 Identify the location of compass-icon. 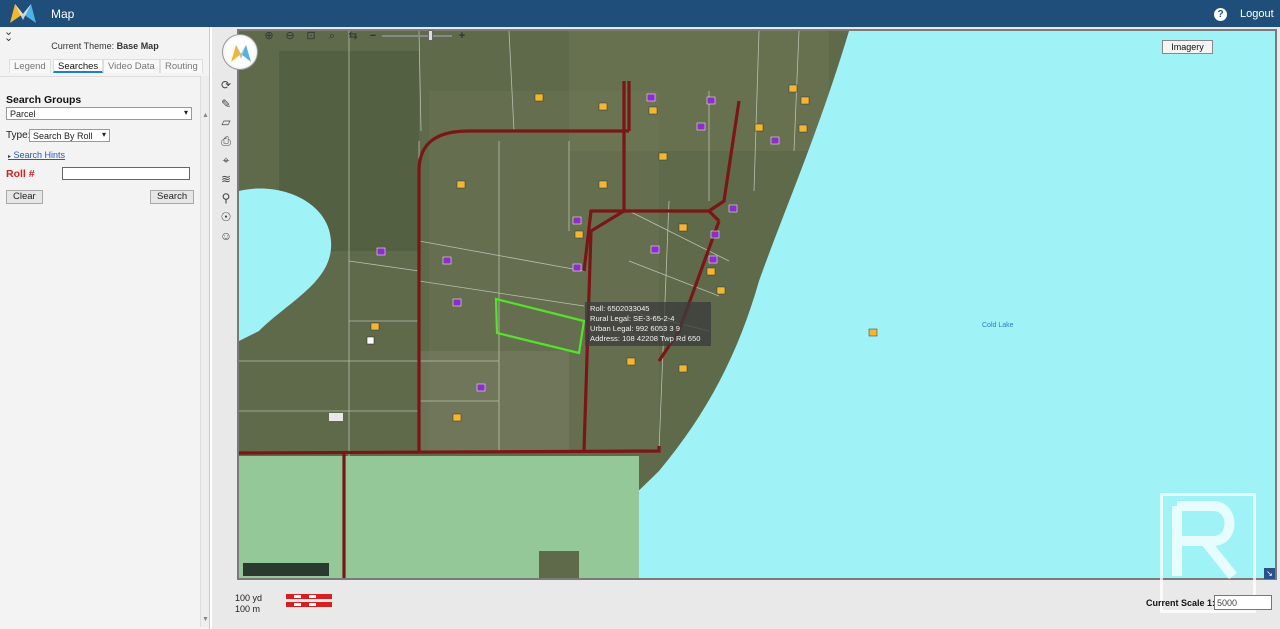
(240, 52).